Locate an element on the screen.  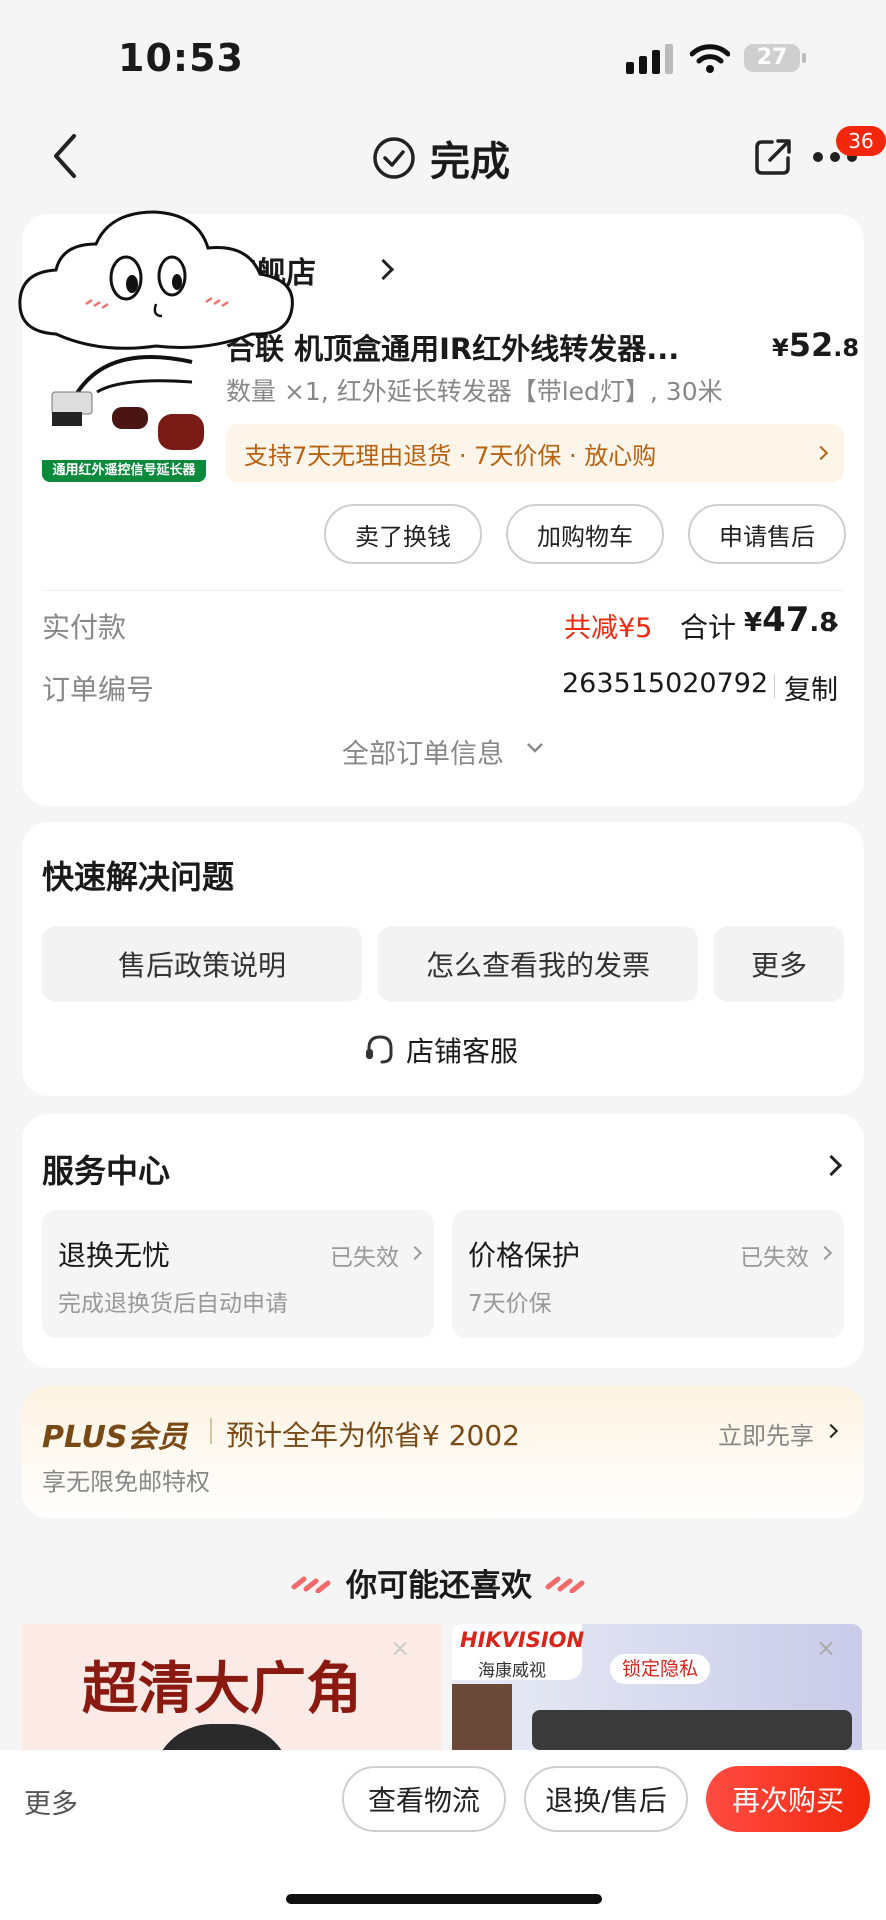
service-item-title: 价格保护 is located at coordinates (524, 1255).